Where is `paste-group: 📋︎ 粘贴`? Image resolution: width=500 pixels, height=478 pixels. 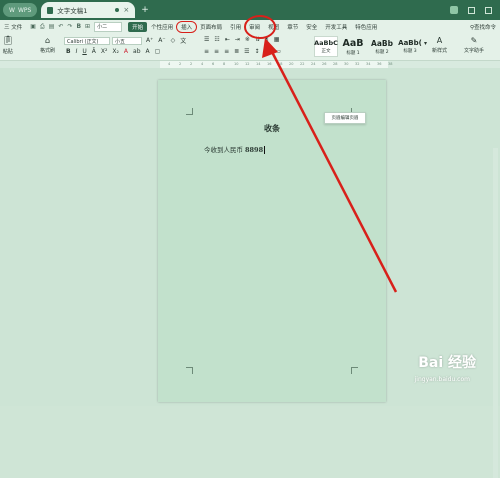
paste-group: 📋︎ 粘贴 is located at coordinates (7, 45).